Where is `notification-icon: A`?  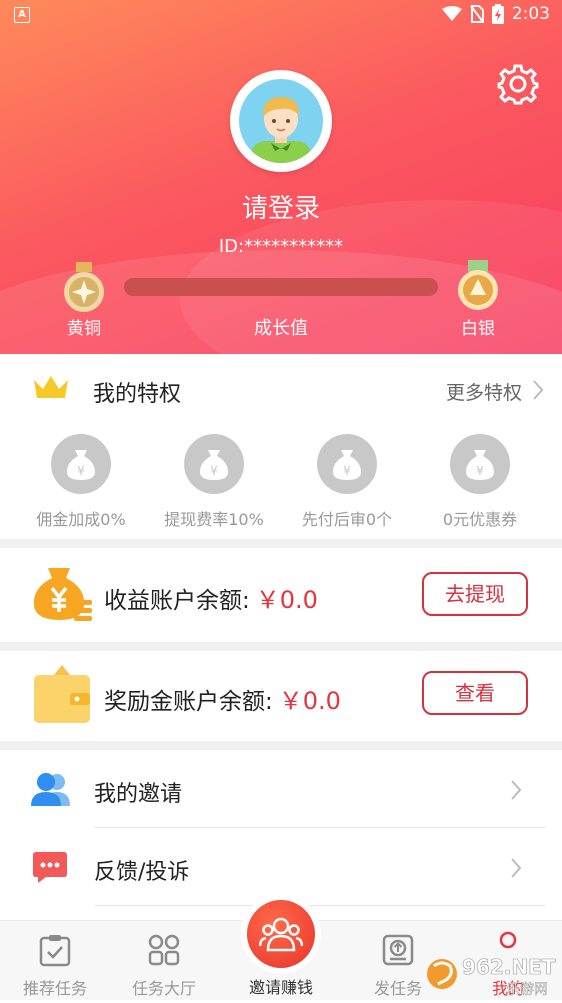
notification-icon: A is located at coordinates (22, 15).